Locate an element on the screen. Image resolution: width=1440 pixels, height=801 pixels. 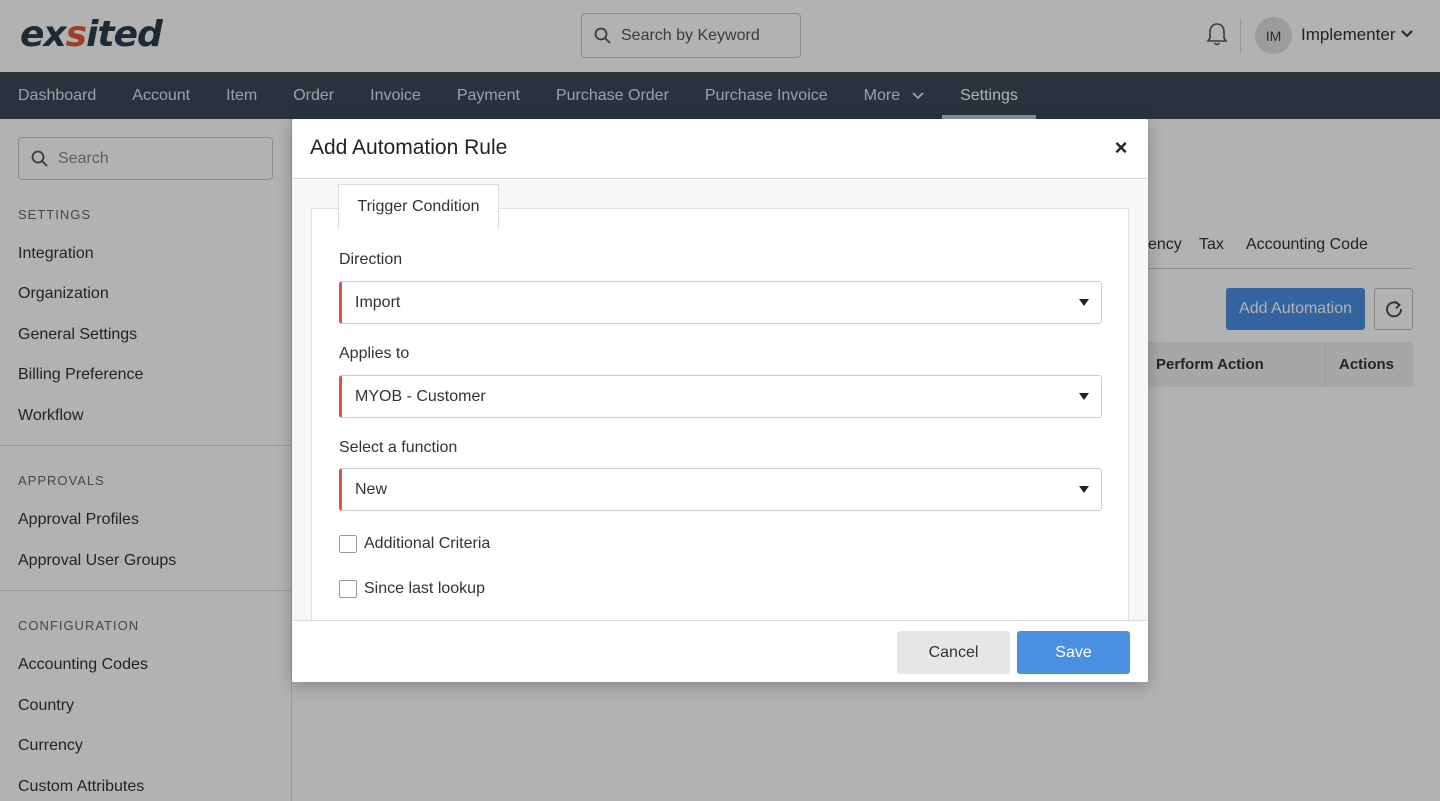
applies-to-value: MYOB - Customer is located at coordinates (420, 396).